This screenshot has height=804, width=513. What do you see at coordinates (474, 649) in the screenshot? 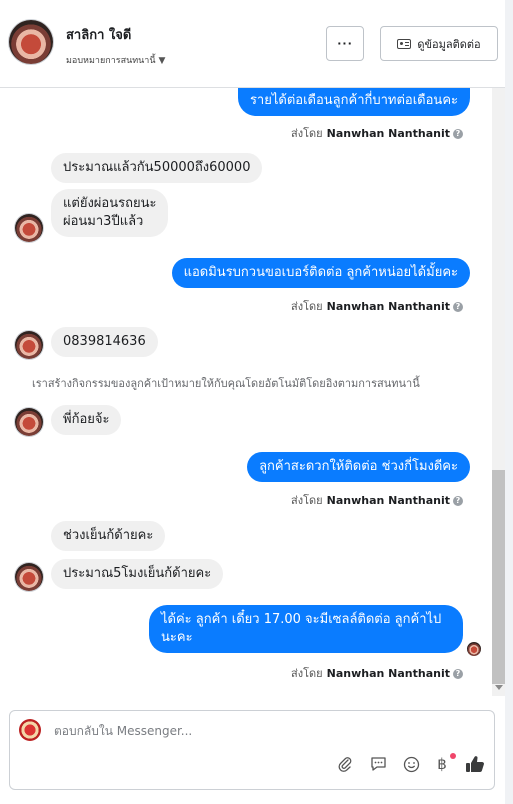
I see `seen-indicator-avatar` at bounding box center [474, 649].